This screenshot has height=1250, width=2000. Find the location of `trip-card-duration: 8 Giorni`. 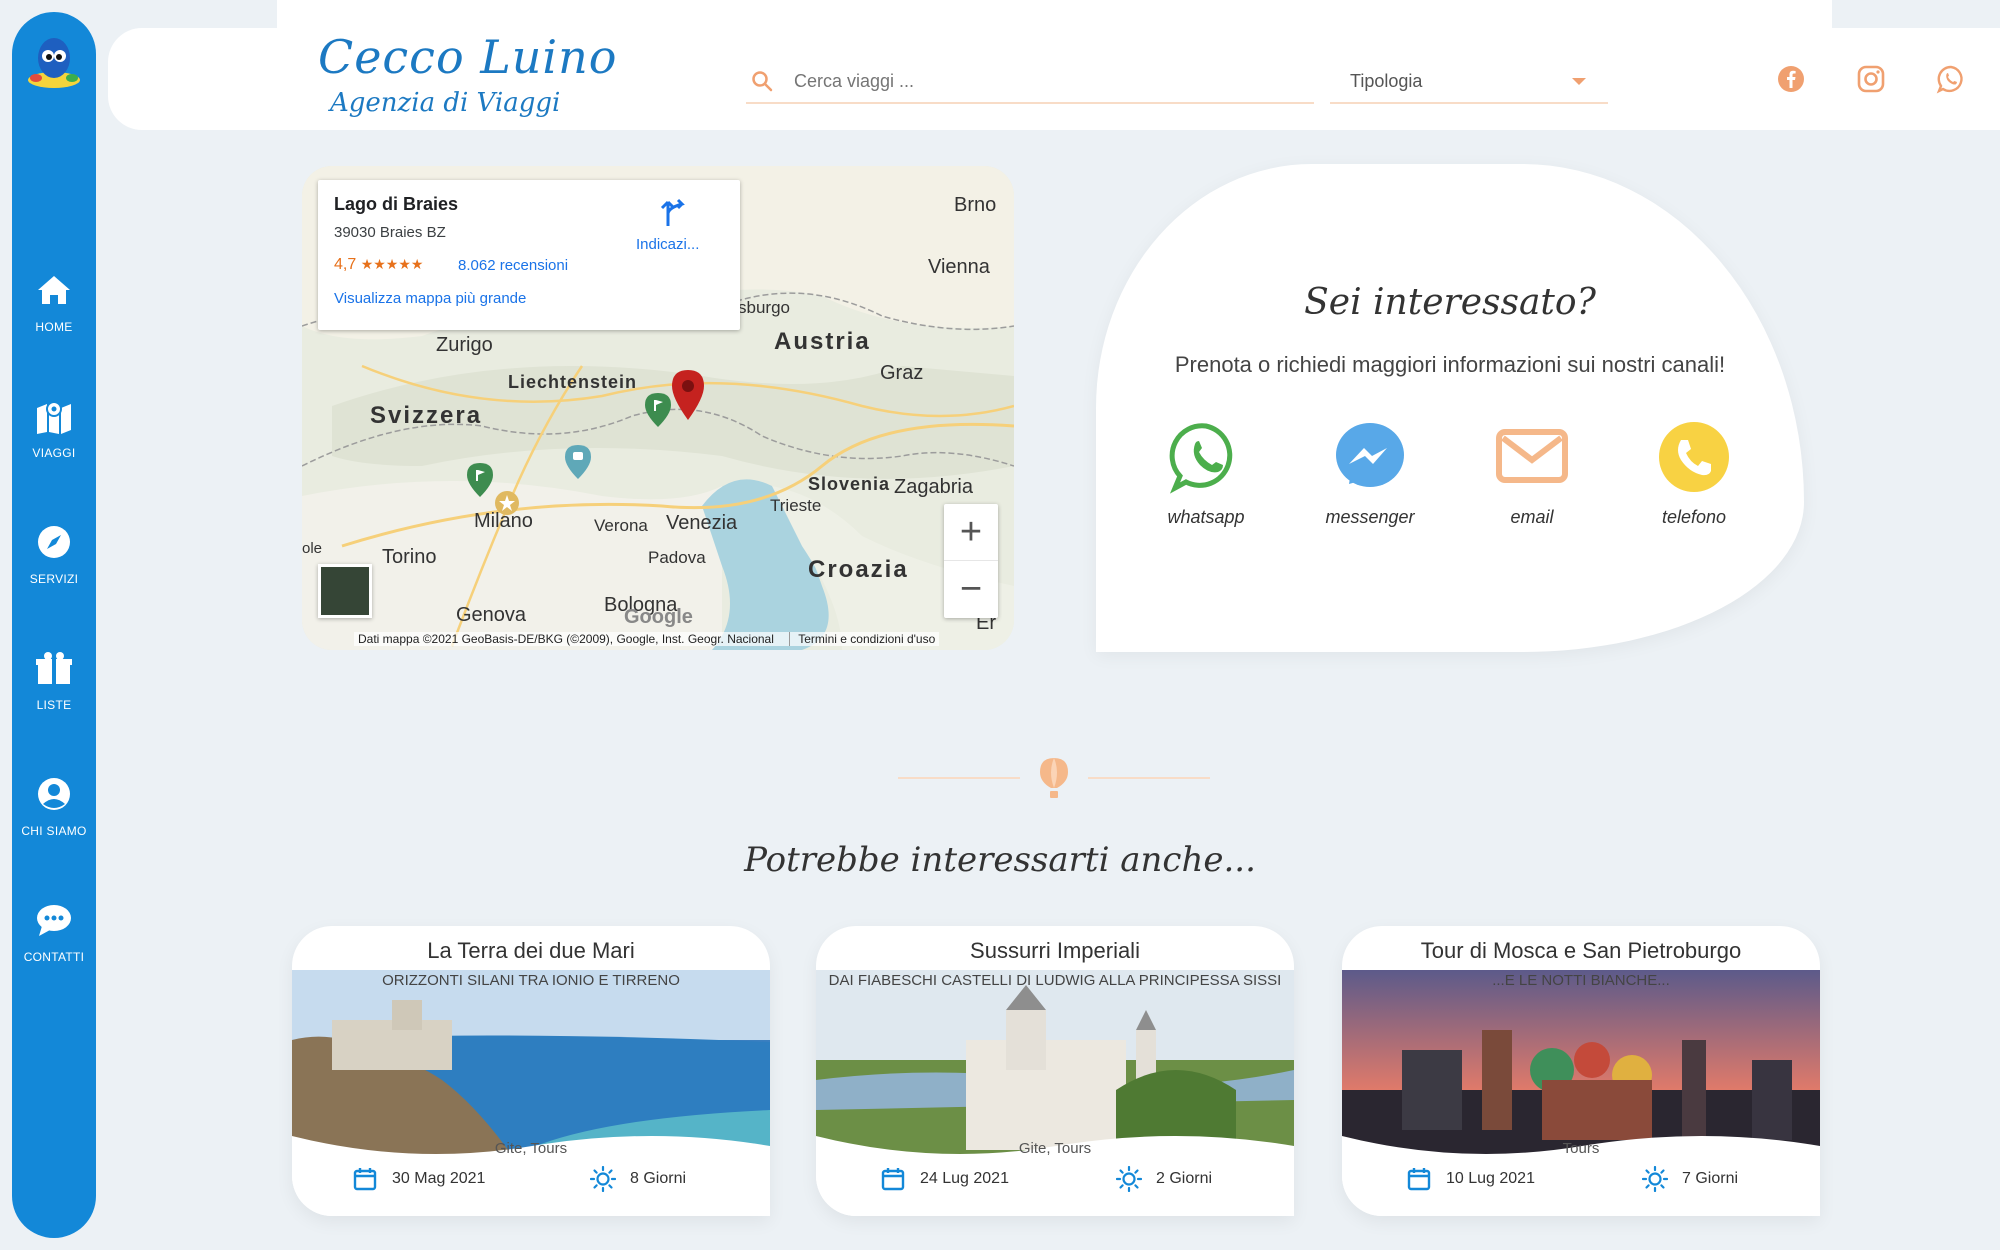

trip-card-duration: 8 Giorni is located at coordinates (638, 1179).